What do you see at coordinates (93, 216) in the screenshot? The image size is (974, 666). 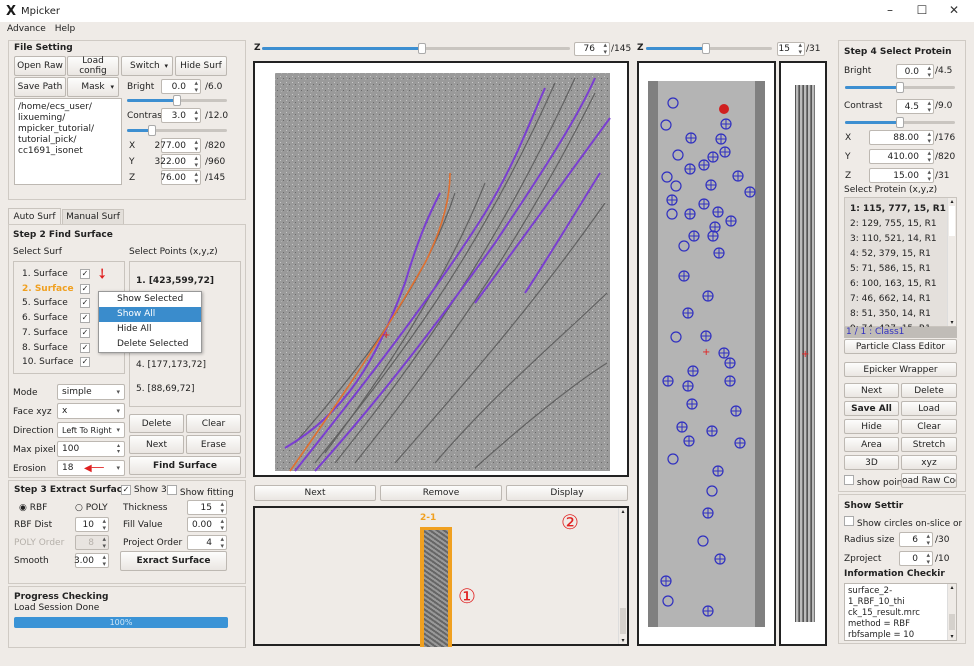 I see `tab-manual-surf: Manual Surf` at bounding box center [93, 216].